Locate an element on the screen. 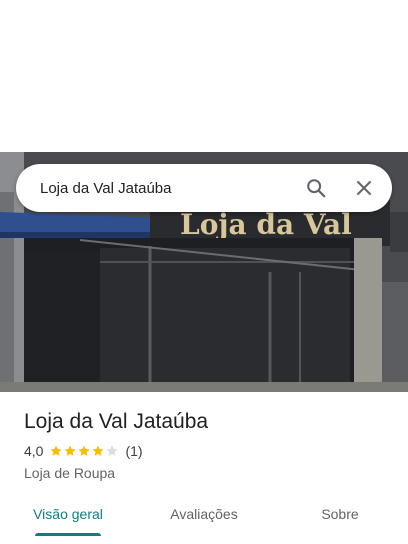 This screenshot has width=408, height=544. place-tabs: Visão geral Avaliações Sobre is located at coordinates (204, 518).